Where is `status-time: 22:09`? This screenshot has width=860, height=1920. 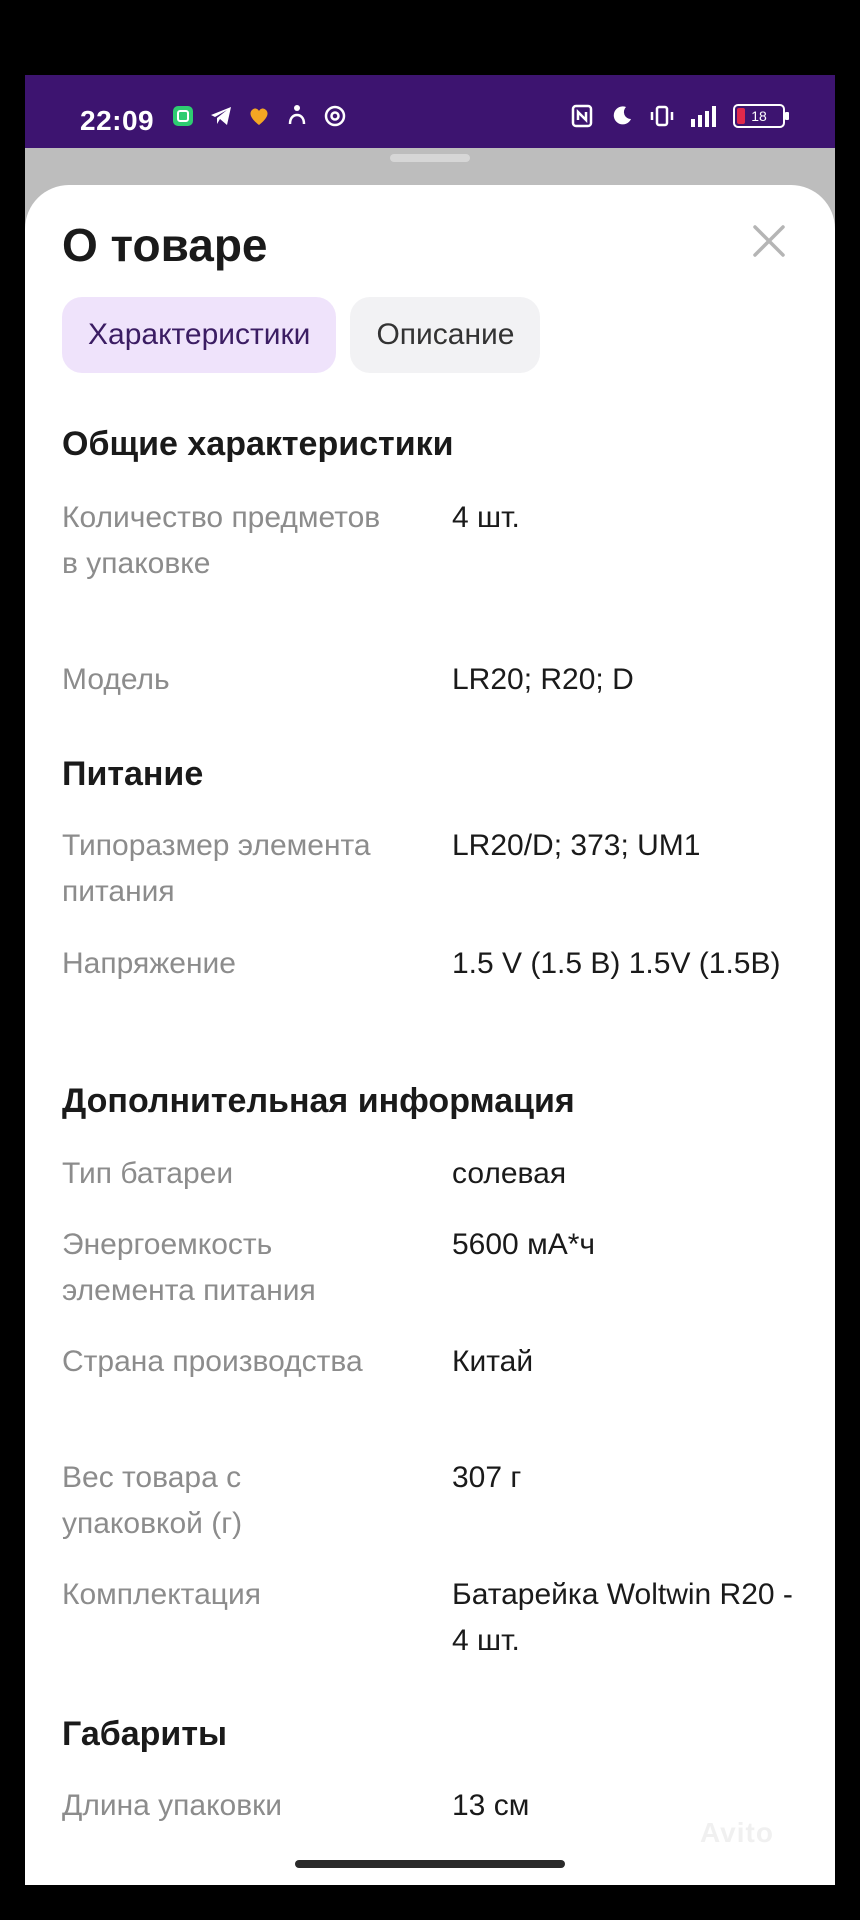
status-time: 22:09 is located at coordinates (117, 120).